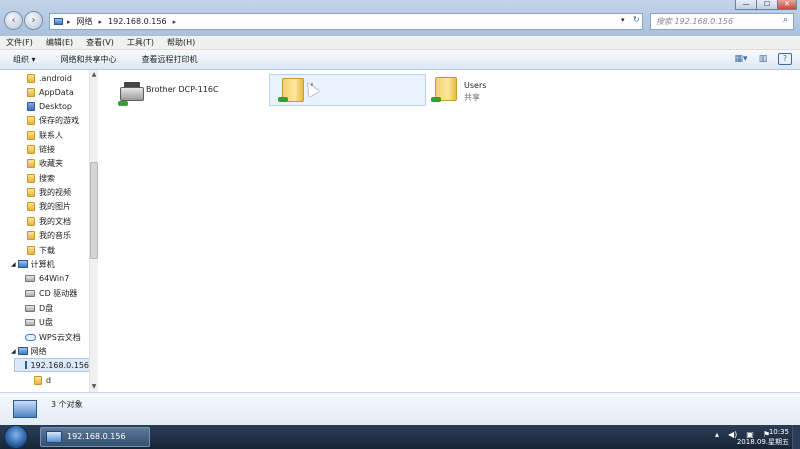 This screenshot has height=449, width=800. What do you see at coordinates (38, 380) in the screenshot?
I see `shared-folder-icon` at bounding box center [38, 380].